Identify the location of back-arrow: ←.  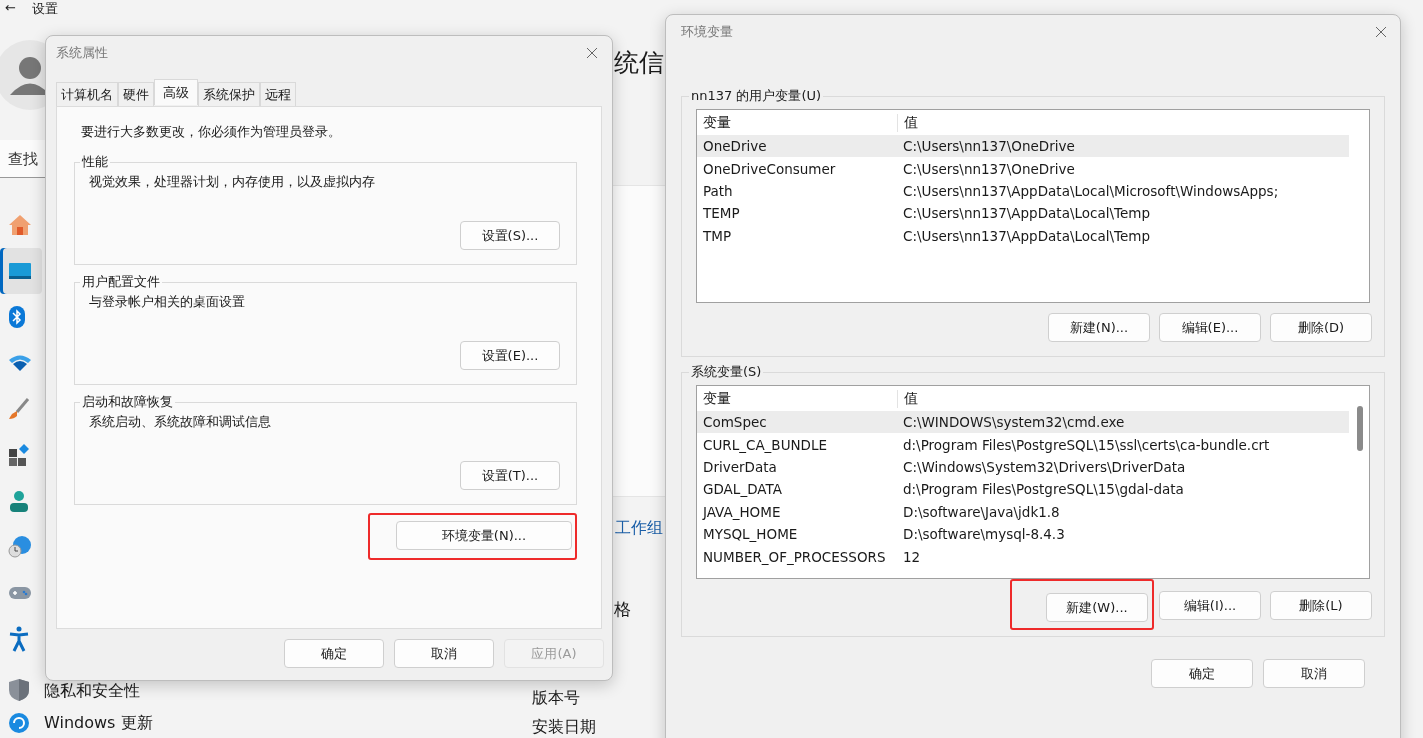
(10, 9).